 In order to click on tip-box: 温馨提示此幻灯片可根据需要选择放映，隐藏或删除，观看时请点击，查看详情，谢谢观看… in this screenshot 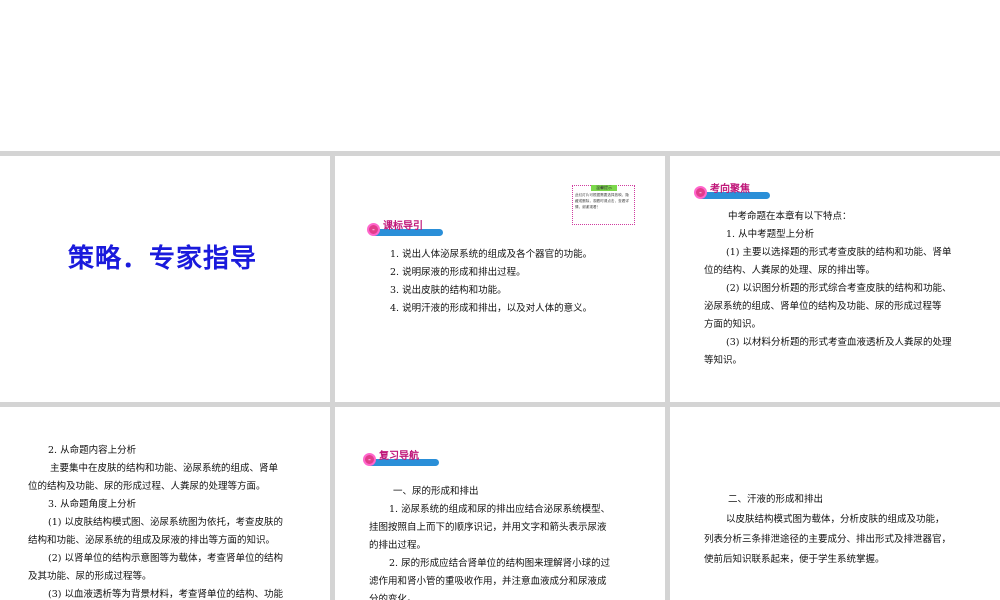, I will do `click(603, 205)`.